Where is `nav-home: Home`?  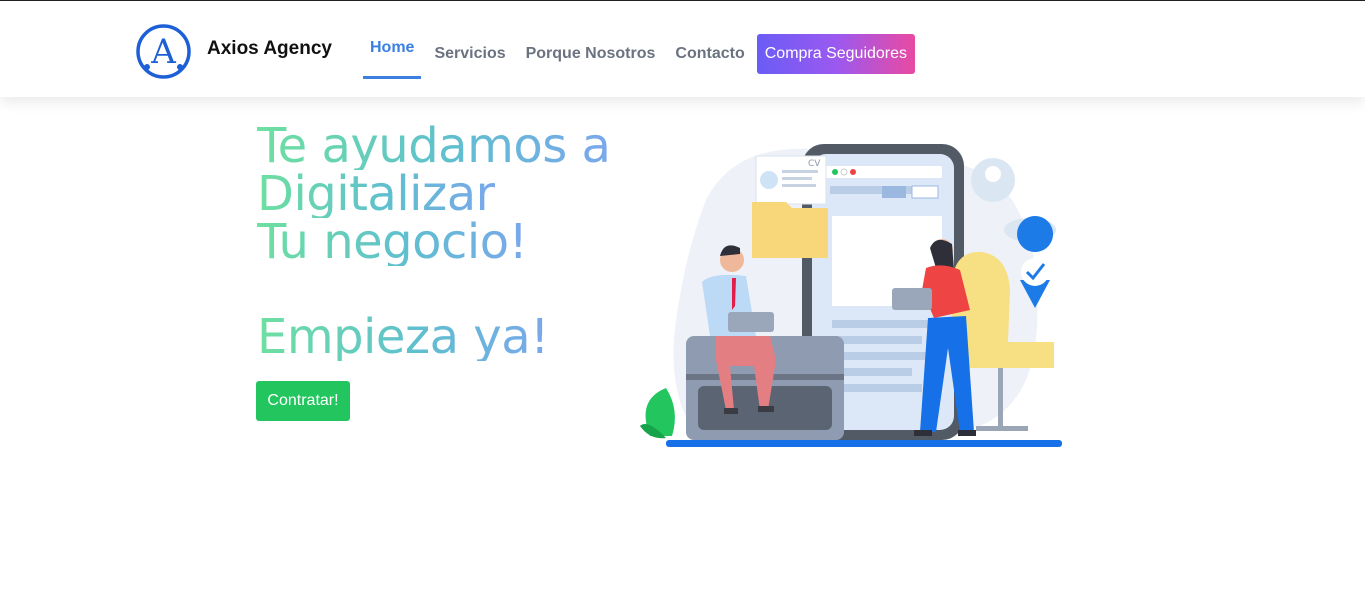
nav-home: Home is located at coordinates (392, 54).